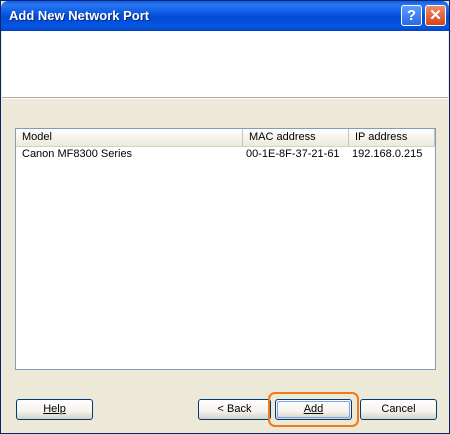 The width and height of the screenshot is (450, 434). I want to click on row-model: Canon MF8300 Series, so click(77, 154).